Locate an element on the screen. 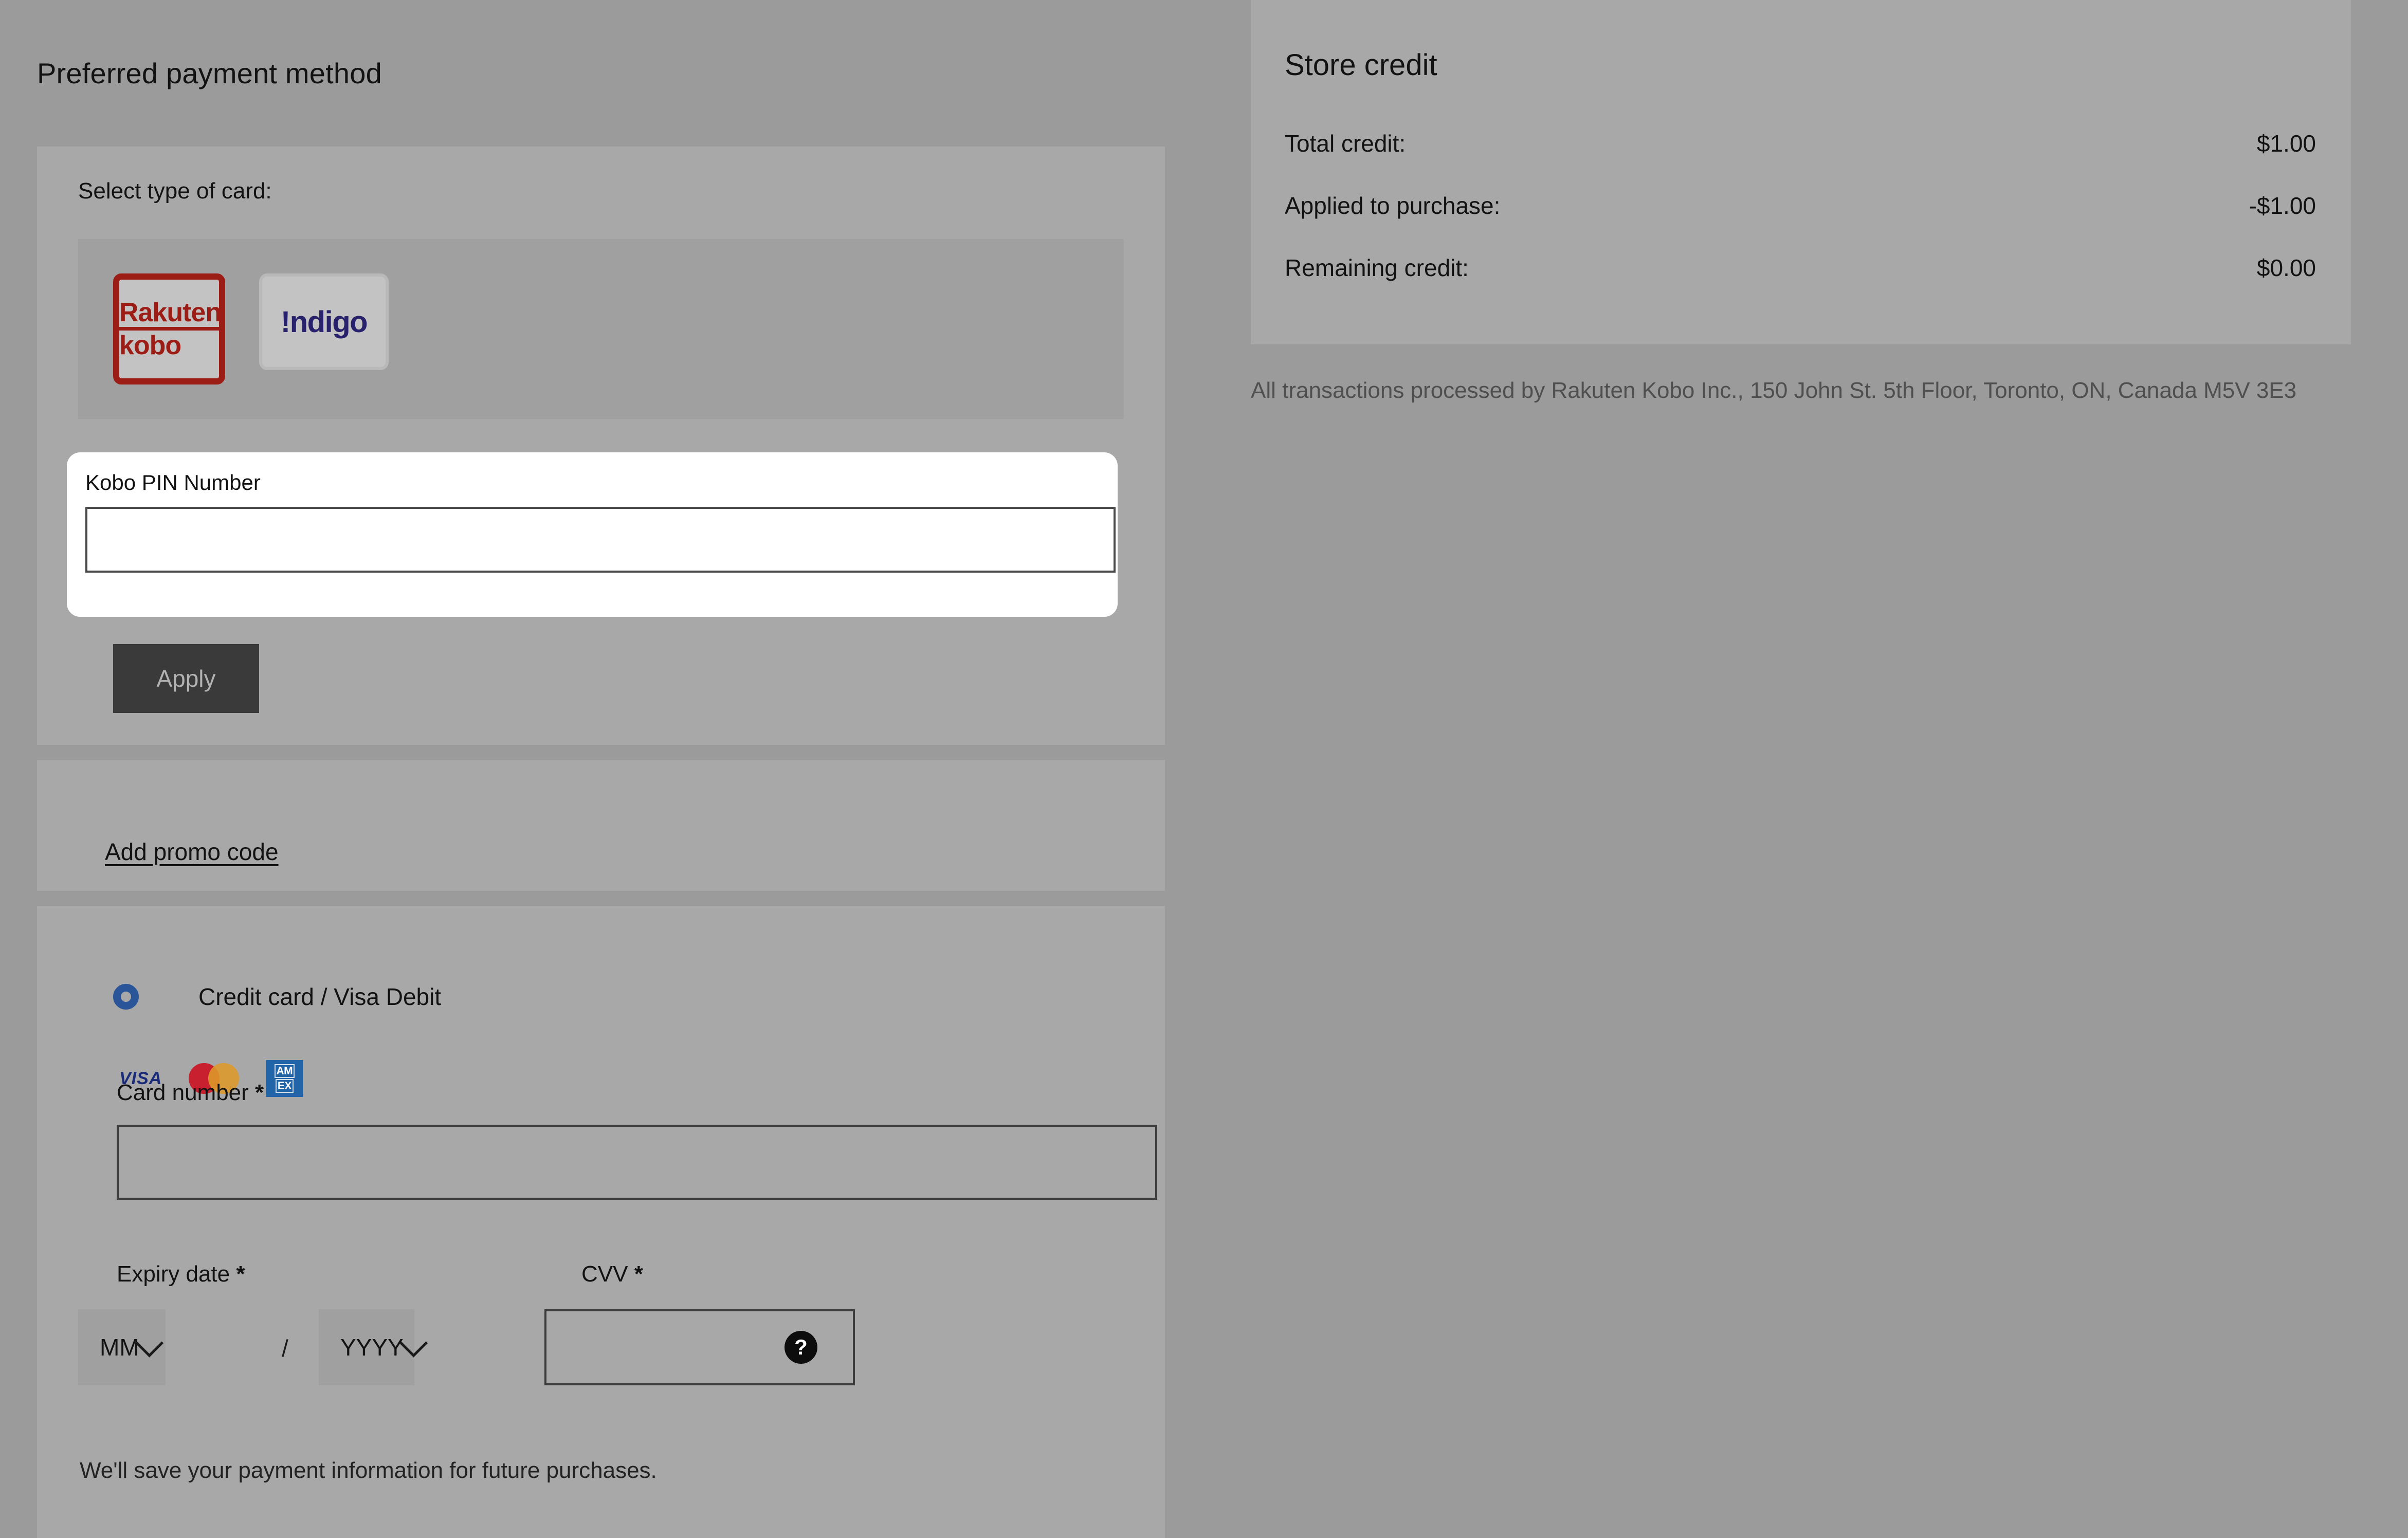 Image resolution: width=2408 pixels, height=1538 pixels. promo-code-section: Add promo code is located at coordinates (601, 825).